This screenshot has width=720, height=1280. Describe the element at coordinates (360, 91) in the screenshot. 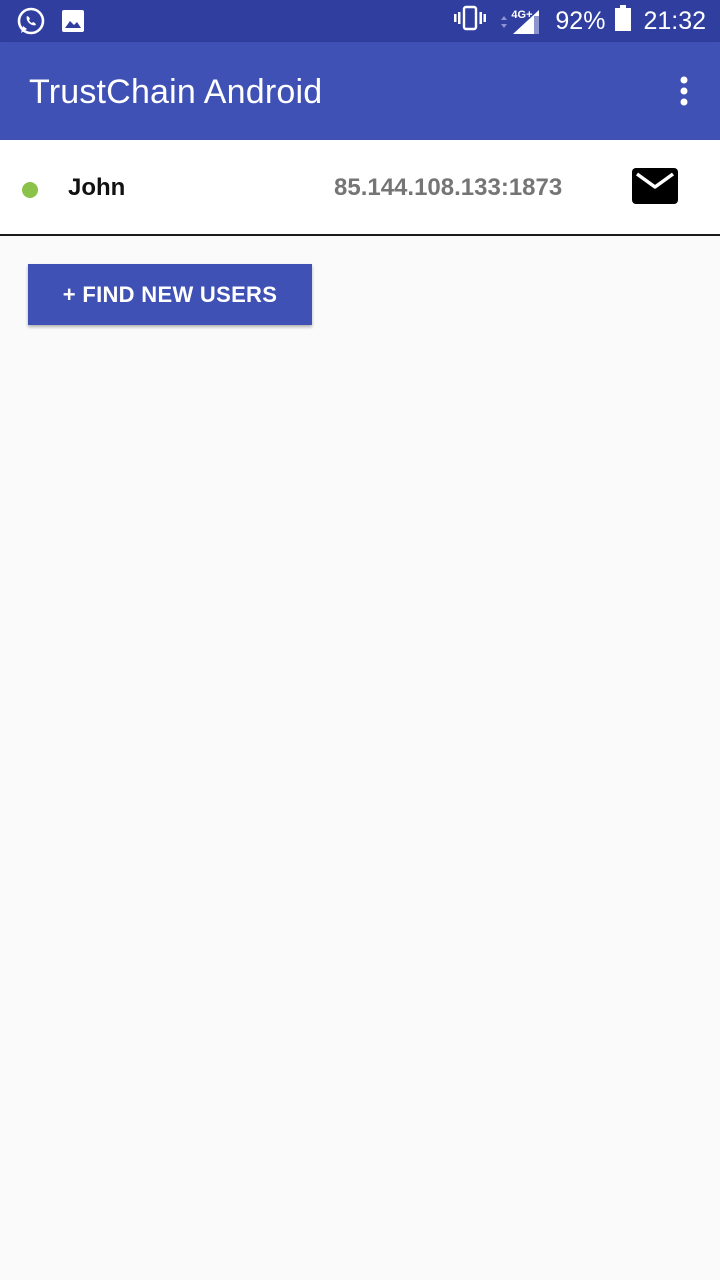

I see `app-bar: TrustChain Android` at that location.